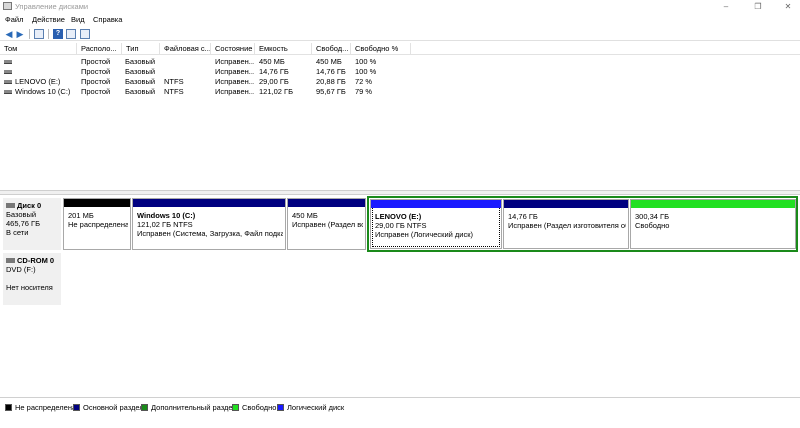 Image resolution: width=800 pixels, height=428 pixels. Describe the element at coordinates (758, 6) in the screenshot. I see `maximize-button: ❐` at that location.